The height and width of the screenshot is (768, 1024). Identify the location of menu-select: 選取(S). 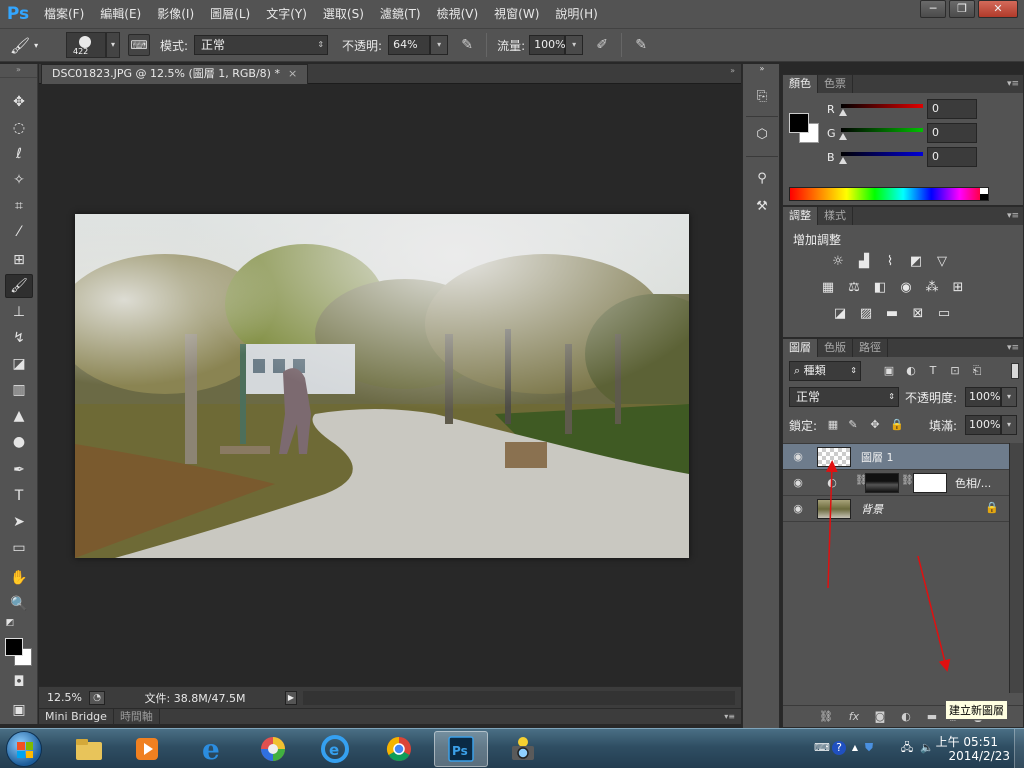
(343, 14).